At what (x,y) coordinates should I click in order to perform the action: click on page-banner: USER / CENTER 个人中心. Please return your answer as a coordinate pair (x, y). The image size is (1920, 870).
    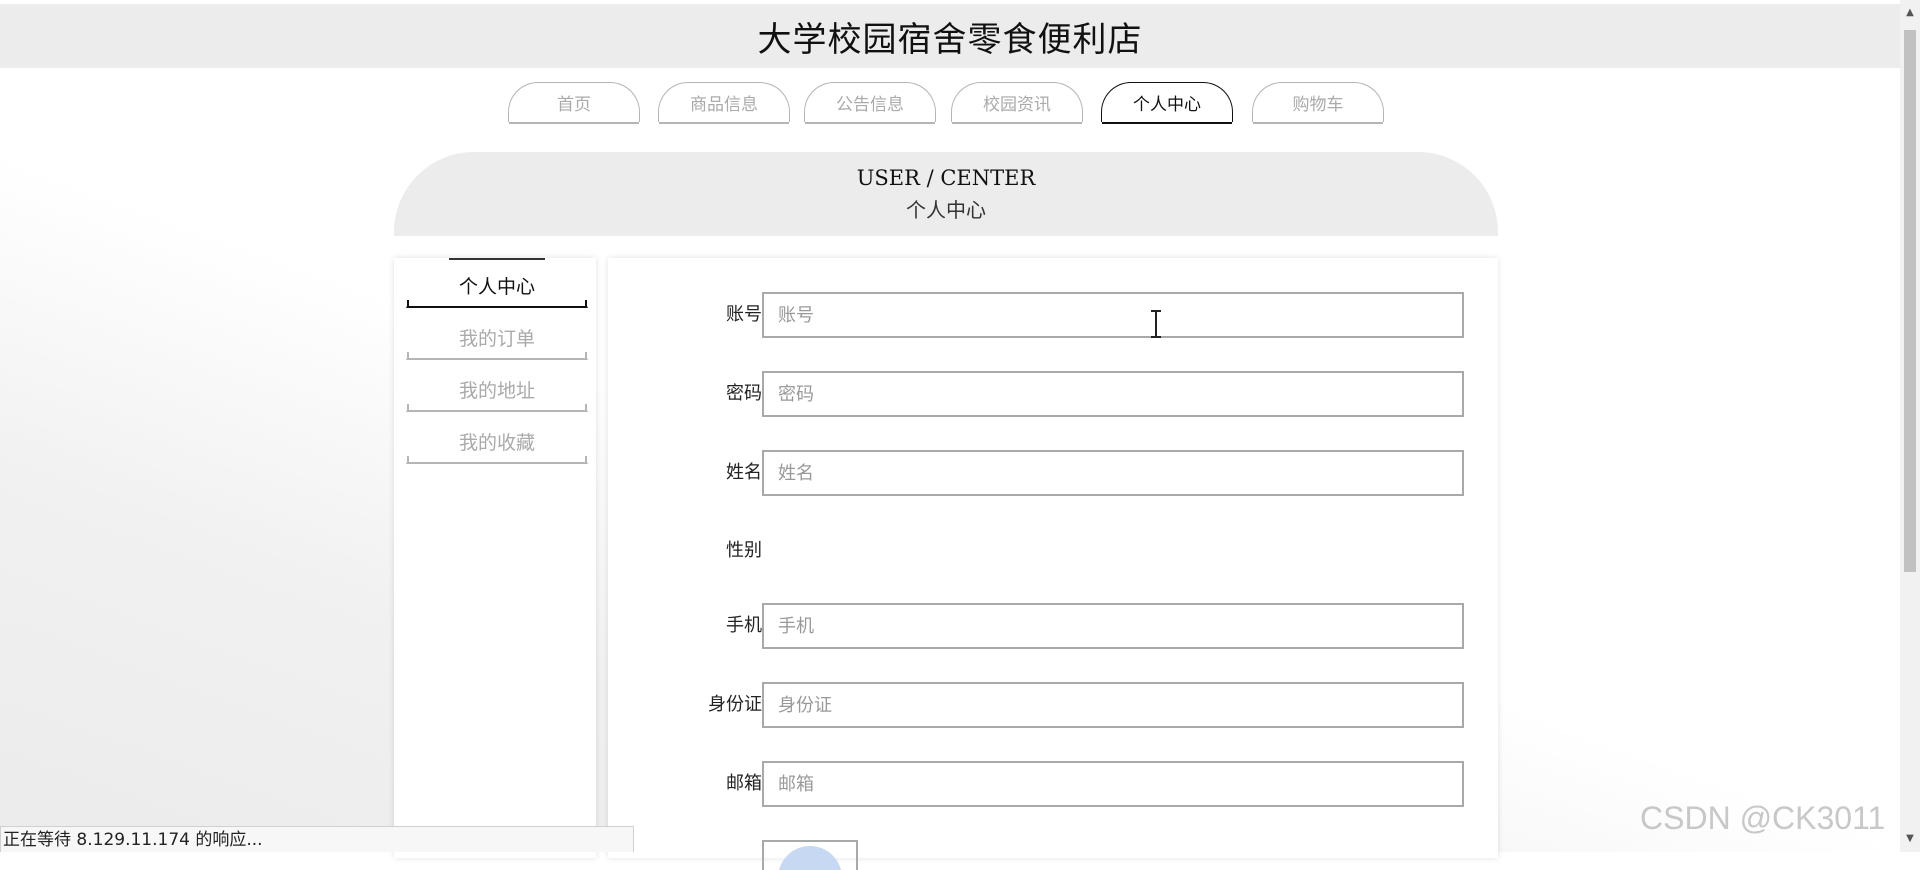
    Looking at the image, I should click on (946, 194).